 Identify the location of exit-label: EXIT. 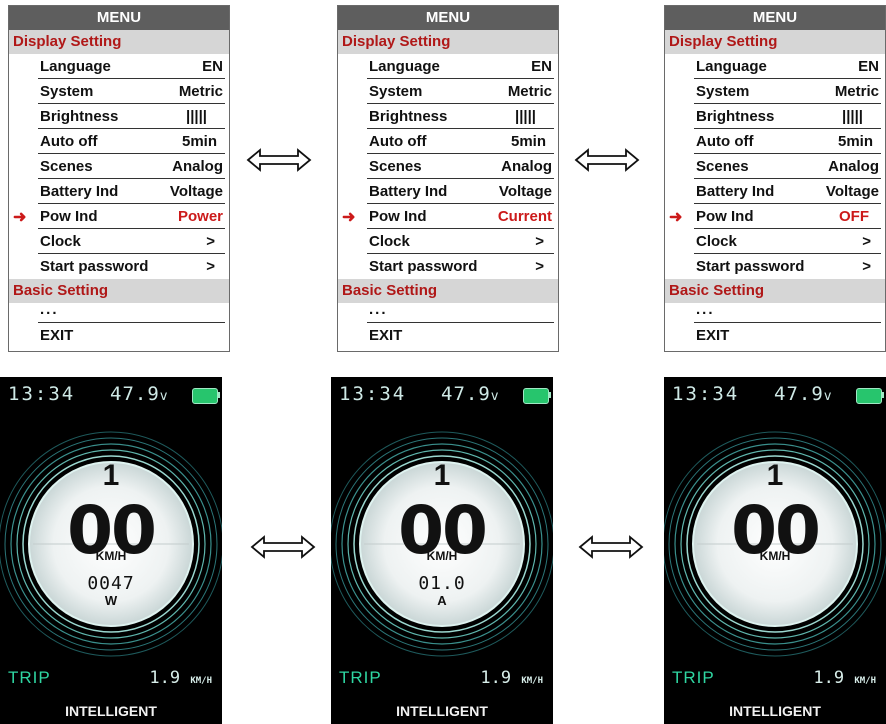
(713, 335).